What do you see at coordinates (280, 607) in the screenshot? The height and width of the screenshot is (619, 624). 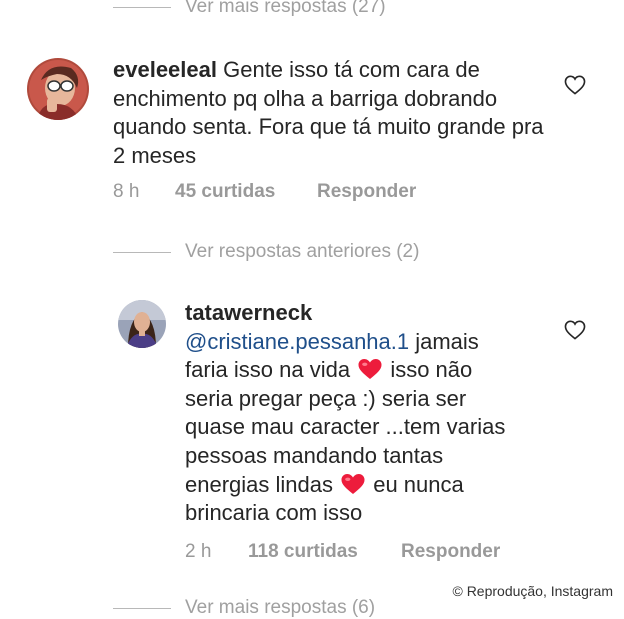 I see `view-more-replies-label: Ver mais respostas (6)` at bounding box center [280, 607].